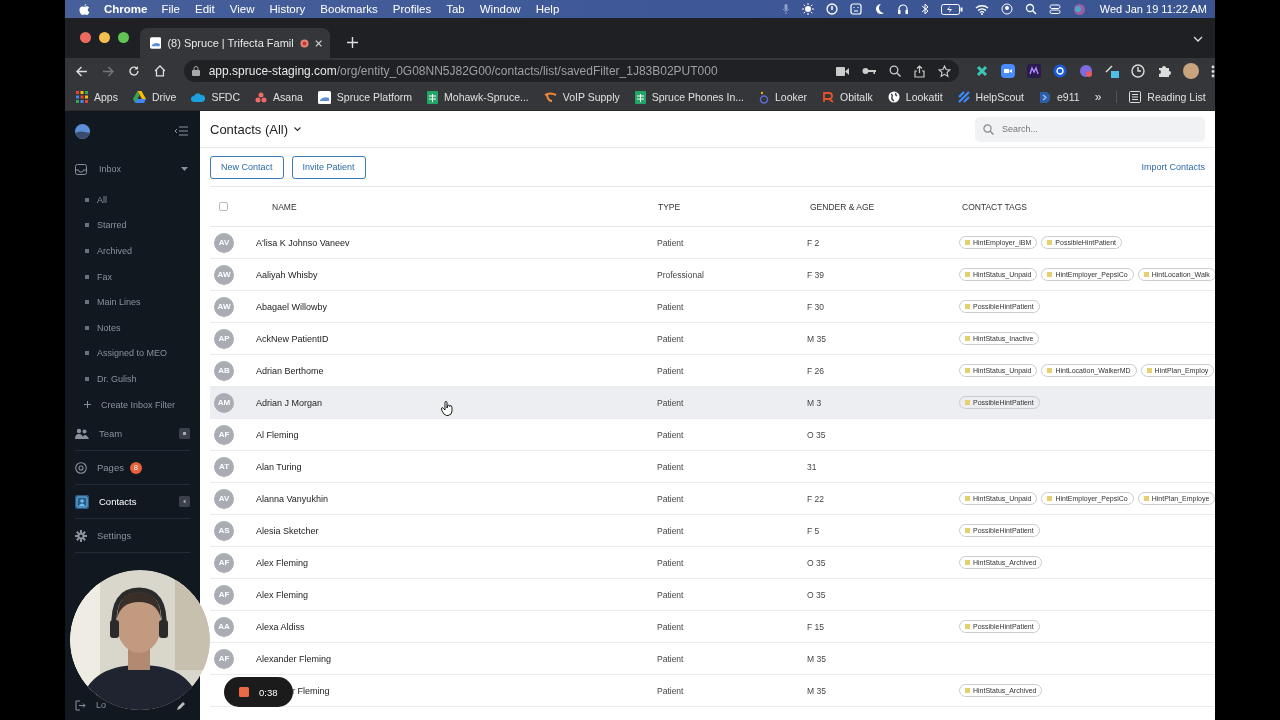 The image size is (1280, 720). Describe the element at coordinates (216, 97) in the screenshot. I see `bookmark: SFDC` at that location.